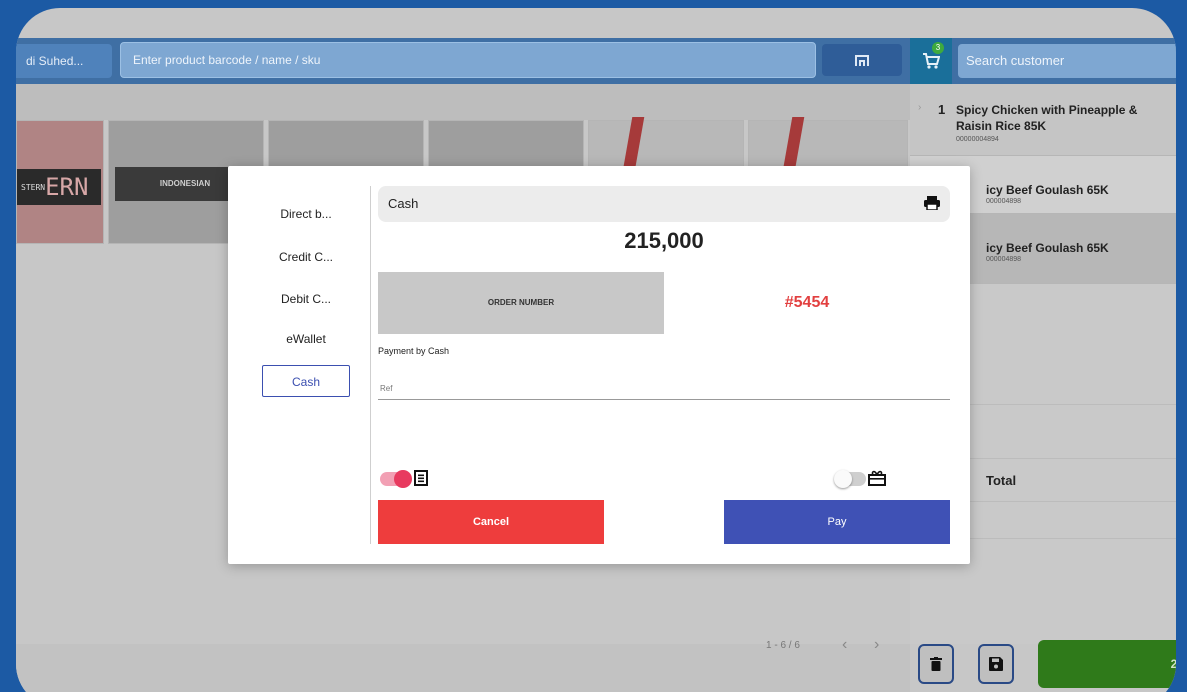  Describe the element at coordinates (977, 139) in the screenshot. I see `cart-item-sku: 00000004894` at that location.